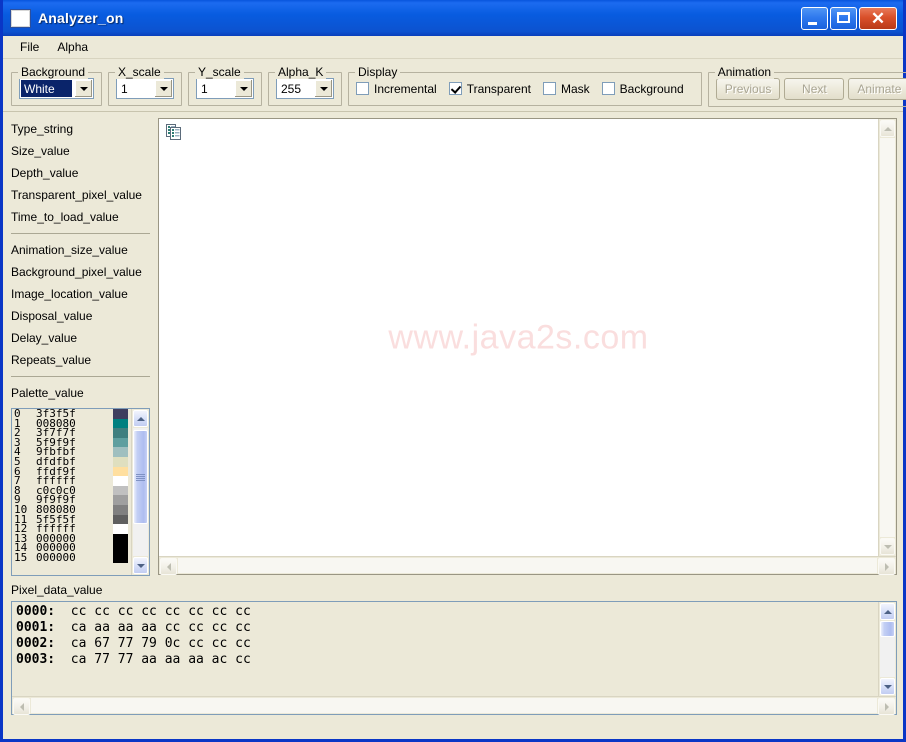 Image resolution: width=906 pixels, height=742 pixels. Describe the element at coordinates (447, 644) in the screenshot. I see `pixel-data-row: 0002: ca 67 77 79 0c cc cc cc` at that location.